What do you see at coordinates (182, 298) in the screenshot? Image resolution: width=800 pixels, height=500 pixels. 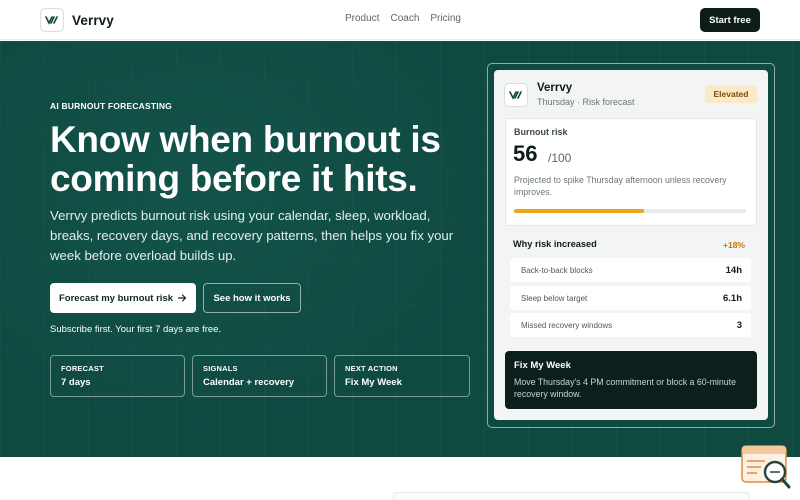 I see `arrow-right-icon` at bounding box center [182, 298].